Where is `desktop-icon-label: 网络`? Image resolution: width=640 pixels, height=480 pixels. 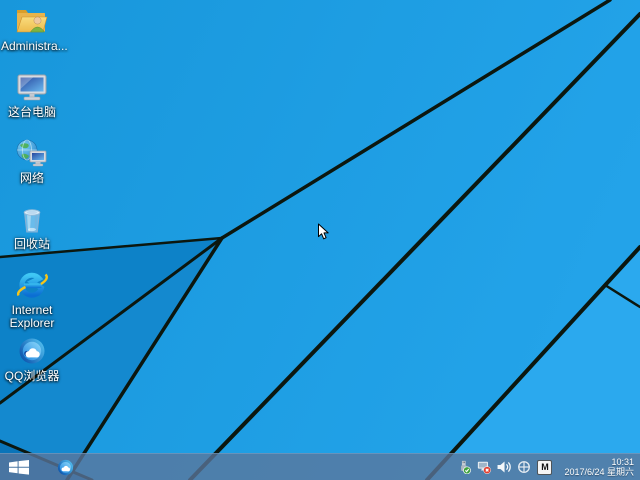 desktop-icon-label: 网络 is located at coordinates (31, 178).